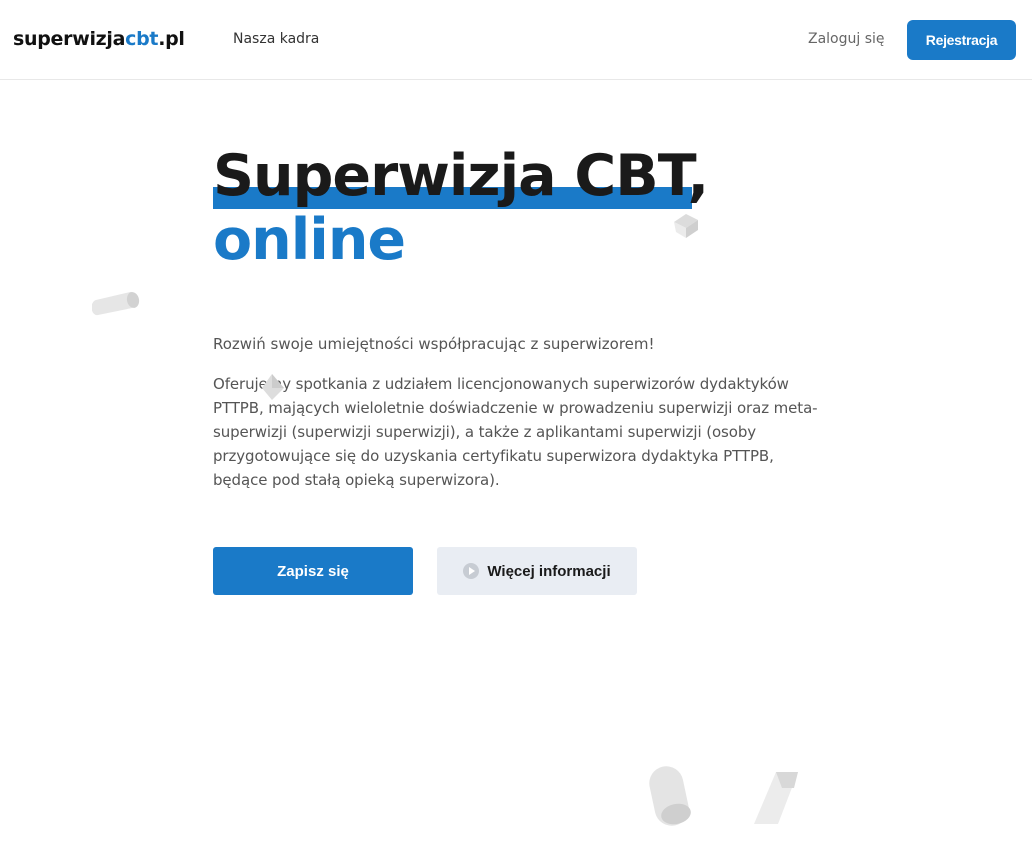  I want to click on pill-shape-icon, so click(670, 796).